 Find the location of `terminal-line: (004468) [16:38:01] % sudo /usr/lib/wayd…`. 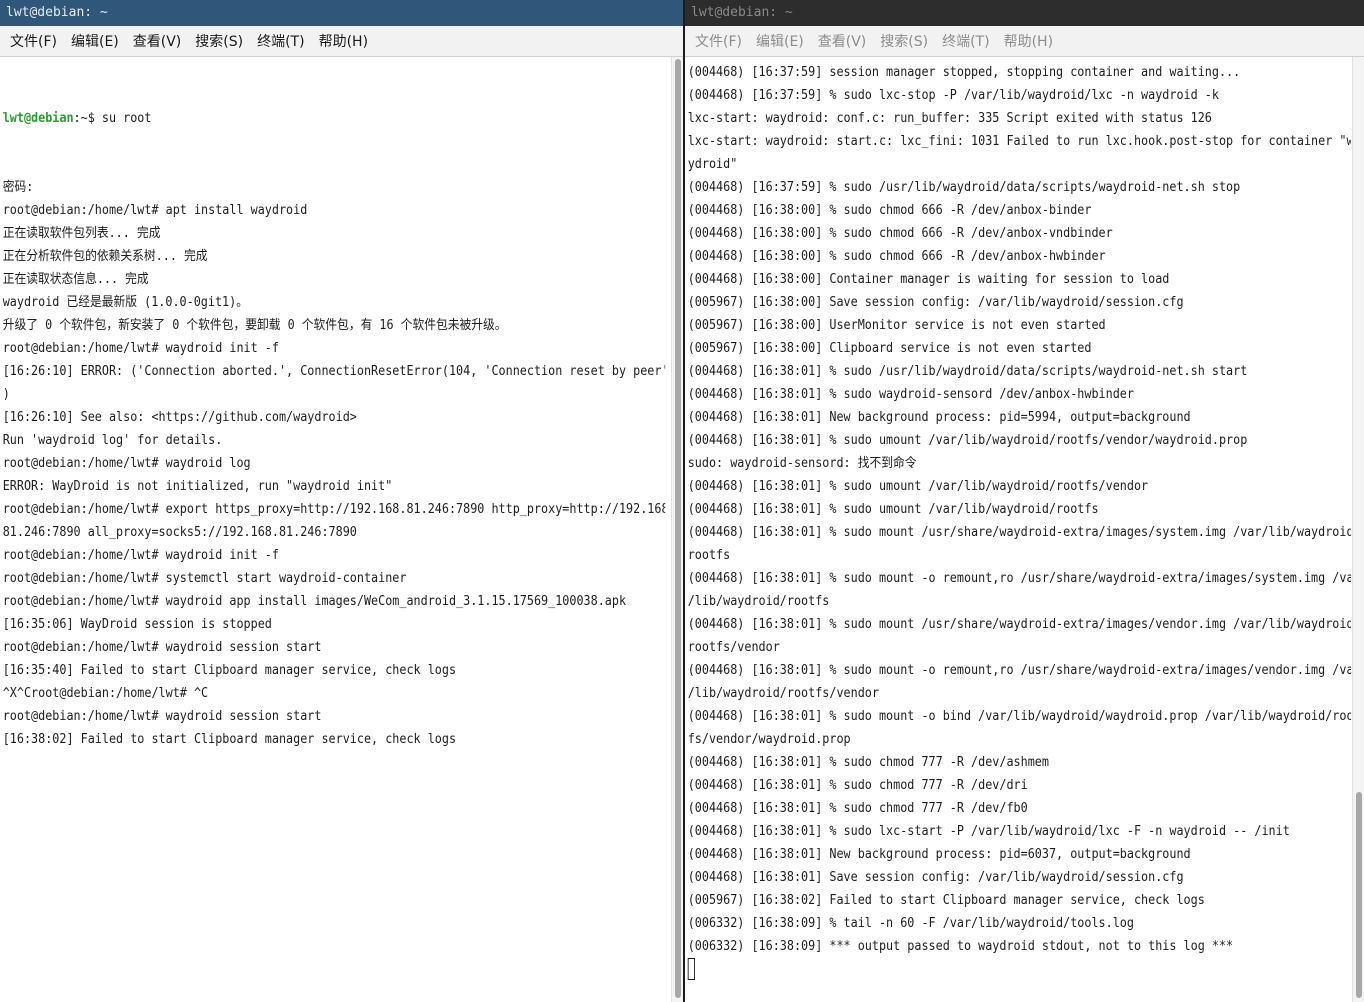

terminal-line: (004468) [16:38:01] % sudo /usr/lib/wayd… is located at coordinates (967, 371).